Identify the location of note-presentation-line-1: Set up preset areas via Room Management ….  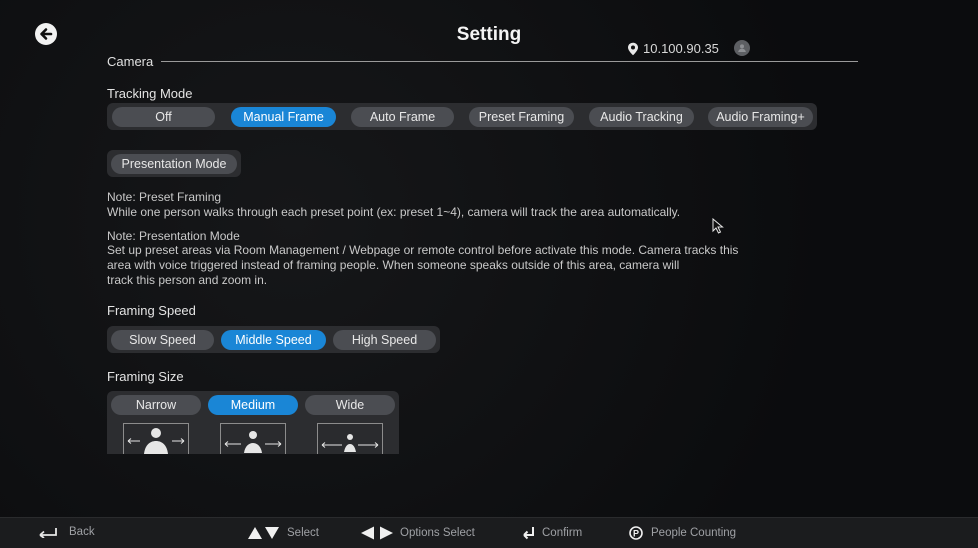
(423, 250).